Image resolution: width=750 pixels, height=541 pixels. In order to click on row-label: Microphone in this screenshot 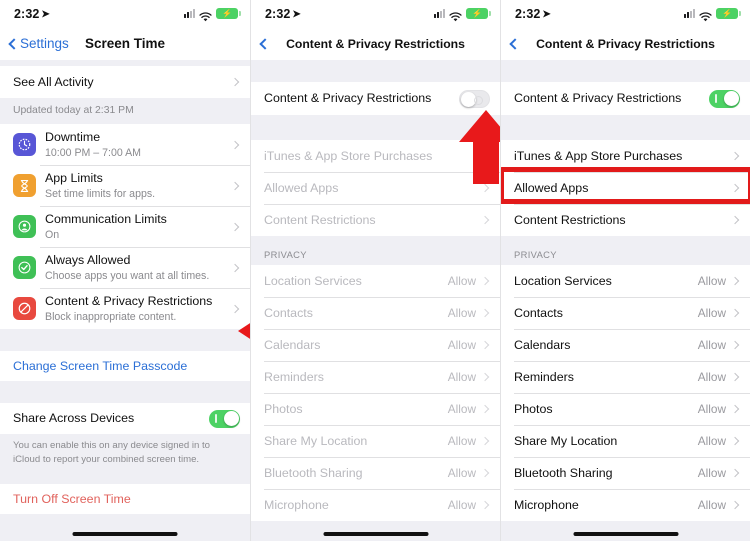, I will do `click(296, 504)`.